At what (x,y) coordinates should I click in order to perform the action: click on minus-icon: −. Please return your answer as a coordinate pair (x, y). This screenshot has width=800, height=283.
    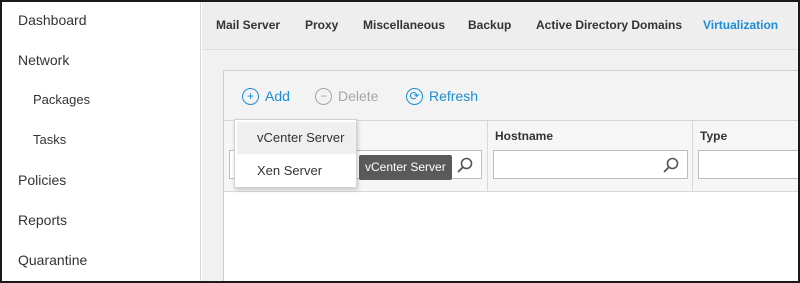
    Looking at the image, I should click on (323, 96).